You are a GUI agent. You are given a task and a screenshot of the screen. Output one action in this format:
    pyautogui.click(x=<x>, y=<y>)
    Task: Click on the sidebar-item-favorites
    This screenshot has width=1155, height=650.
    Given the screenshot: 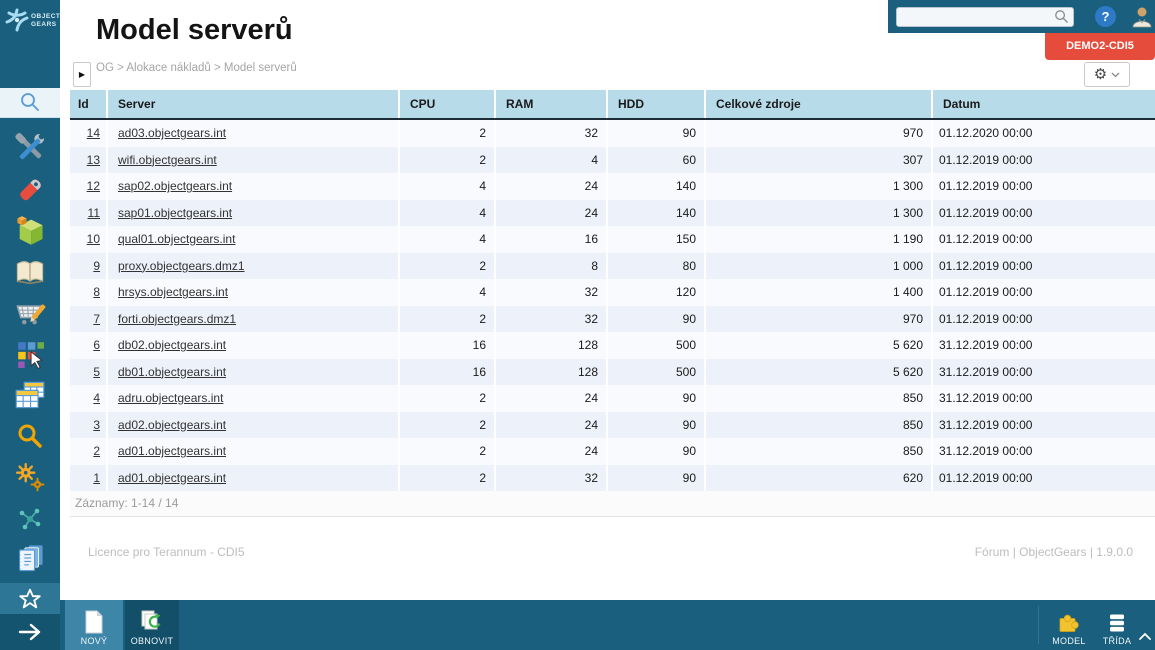 What is the action you would take?
    pyautogui.click(x=30, y=598)
    